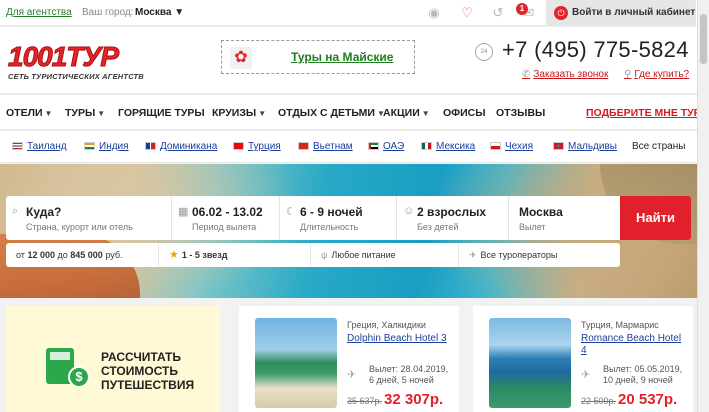  I want to click on country-link: Мексика, so click(448, 146).